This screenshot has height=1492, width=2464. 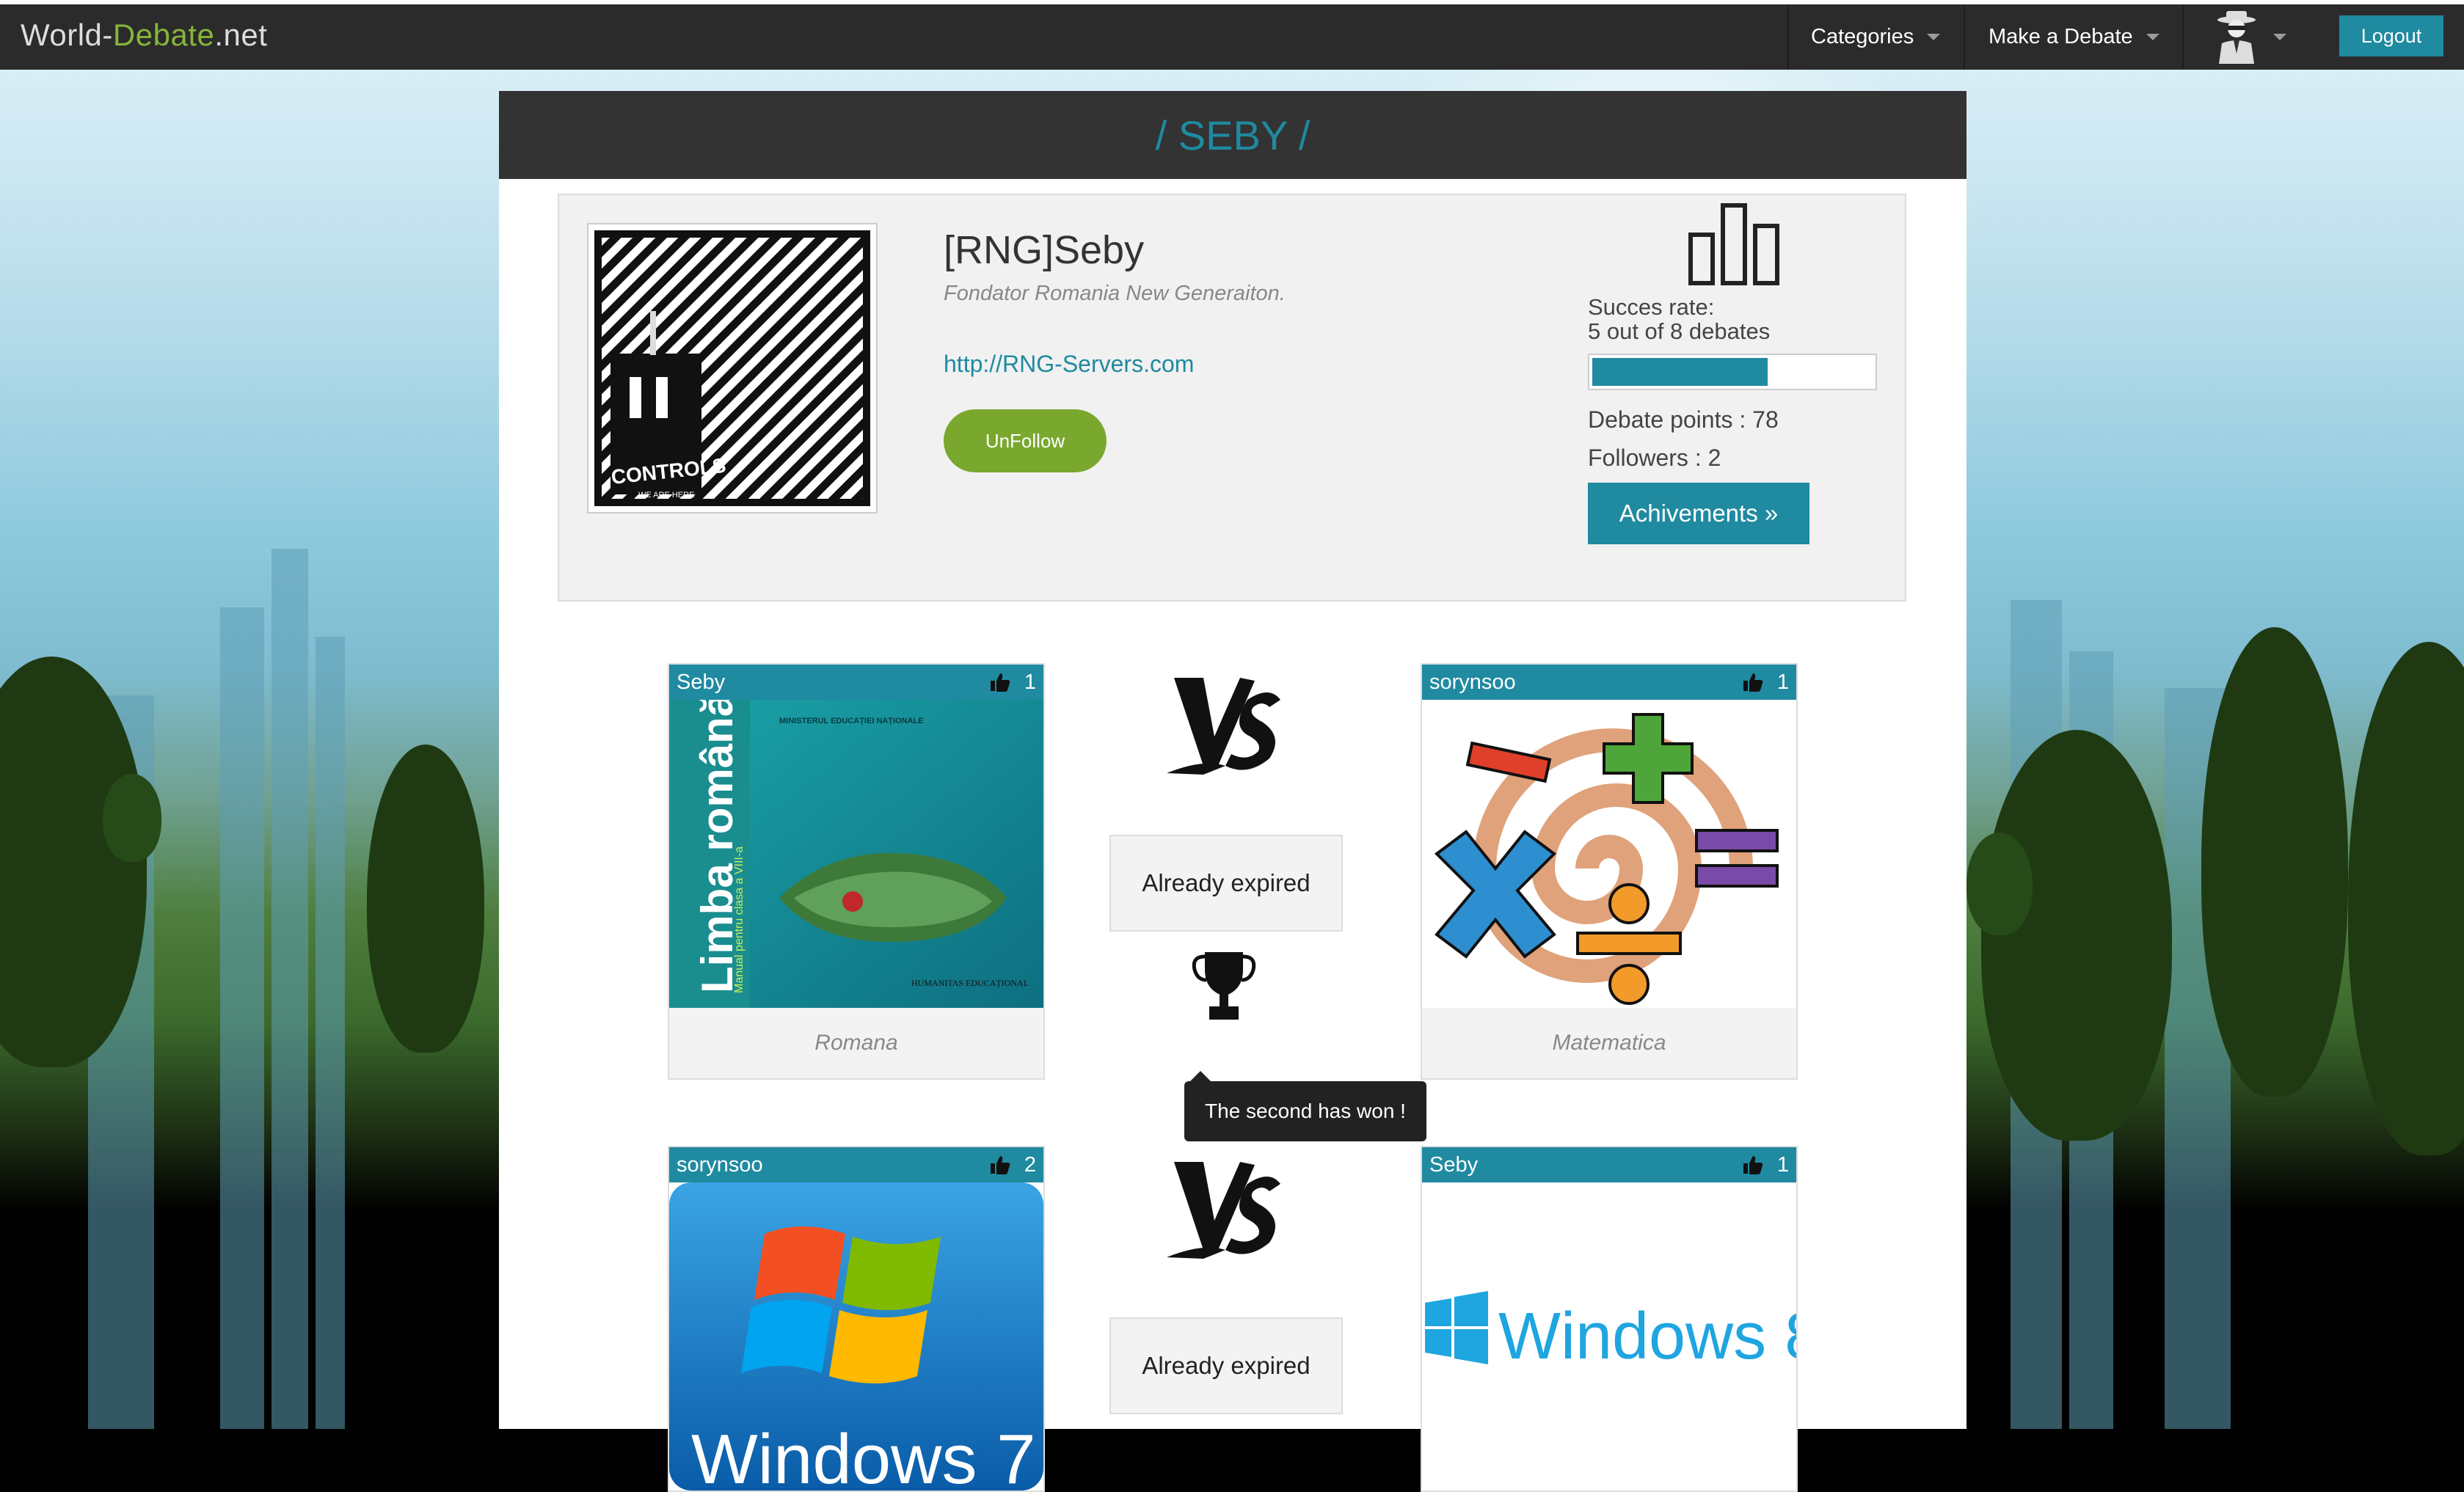 What do you see at coordinates (1698, 513) in the screenshot?
I see `achievements-button: Achivements »` at bounding box center [1698, 513].